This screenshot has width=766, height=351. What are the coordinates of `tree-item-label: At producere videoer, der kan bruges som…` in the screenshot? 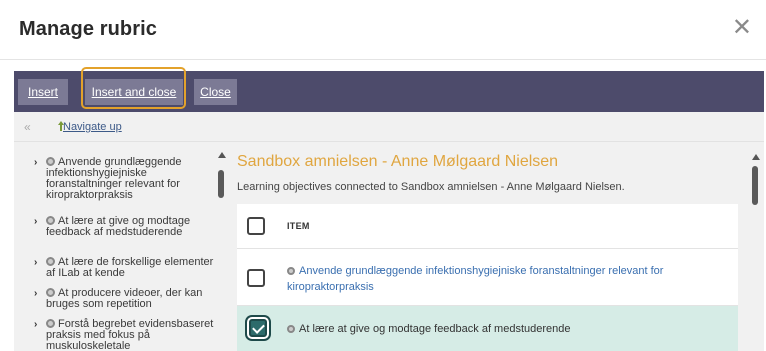 It's located at (124, 298).